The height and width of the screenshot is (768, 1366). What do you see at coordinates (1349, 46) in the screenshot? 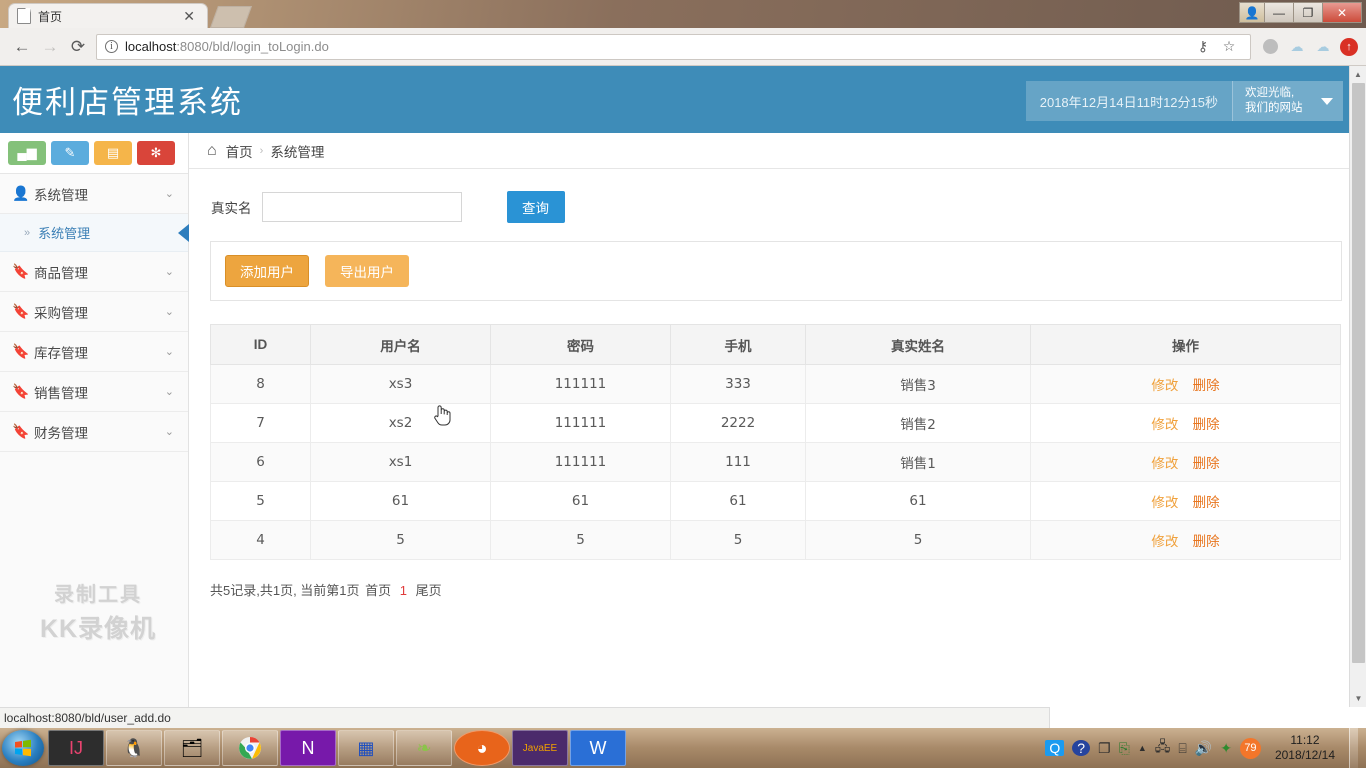
I see `upload-extension-icon: ↑` at bounding box center [1349, 46].